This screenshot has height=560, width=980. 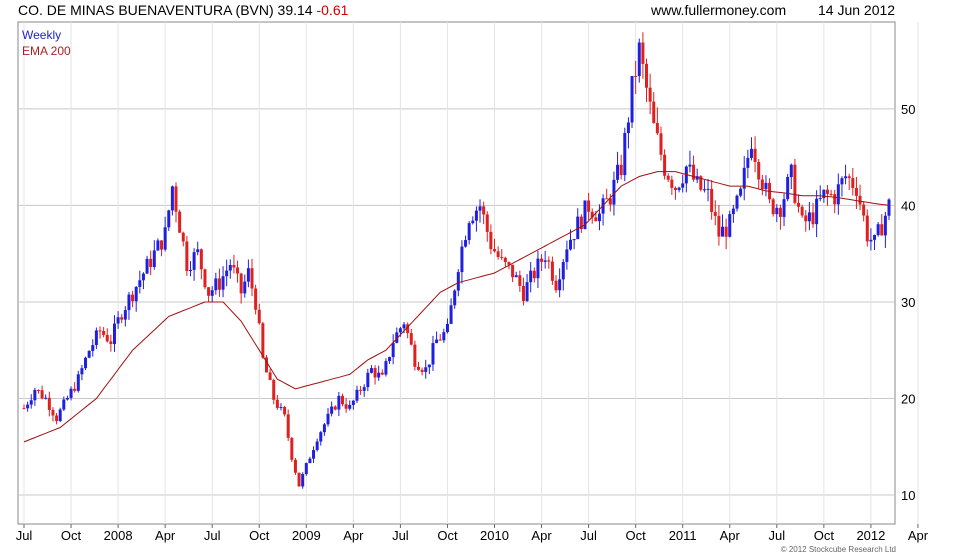 I want to click on x-tick-label: 2012, so click(x=870, y=535).